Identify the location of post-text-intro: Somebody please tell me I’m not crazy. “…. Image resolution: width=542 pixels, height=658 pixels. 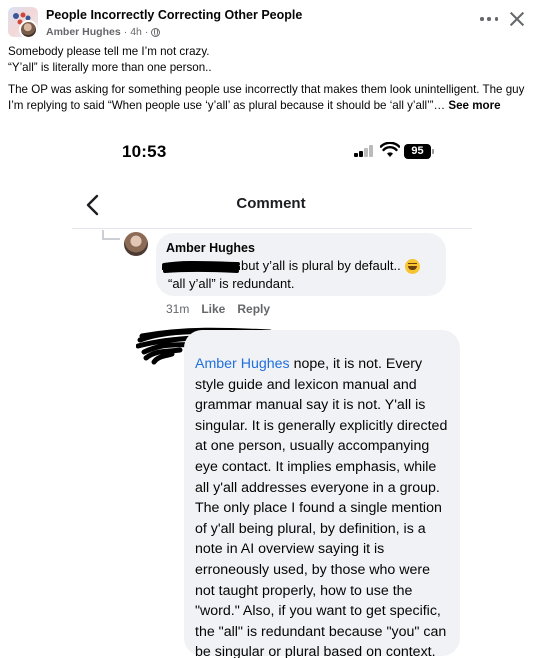
(271, 60).